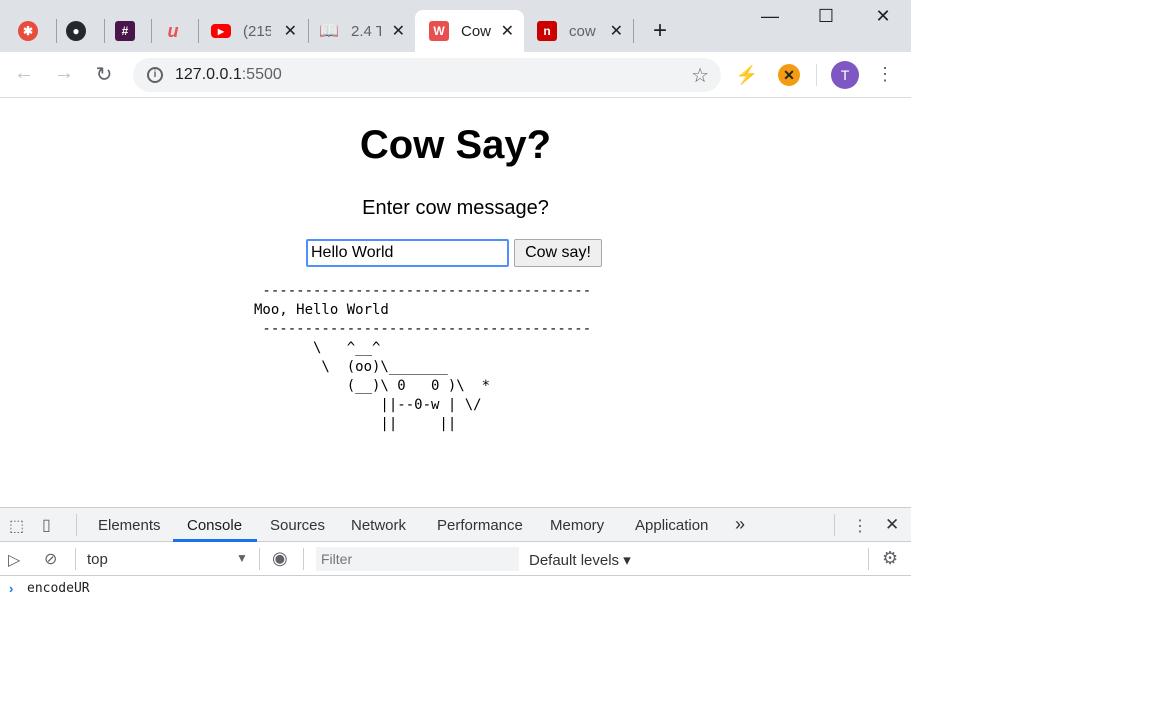 The image size is (1152, 702). I want to click on slack-icon: #, so click(125, 31).